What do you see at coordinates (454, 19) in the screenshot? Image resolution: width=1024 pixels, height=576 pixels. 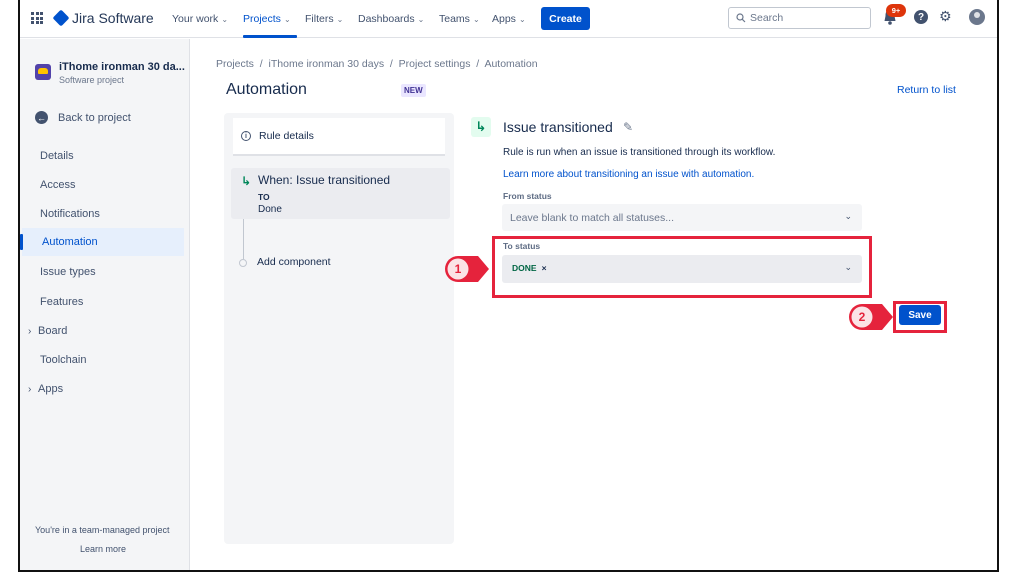 I see `nav-label: Teams` at bounding box center [454, 19].